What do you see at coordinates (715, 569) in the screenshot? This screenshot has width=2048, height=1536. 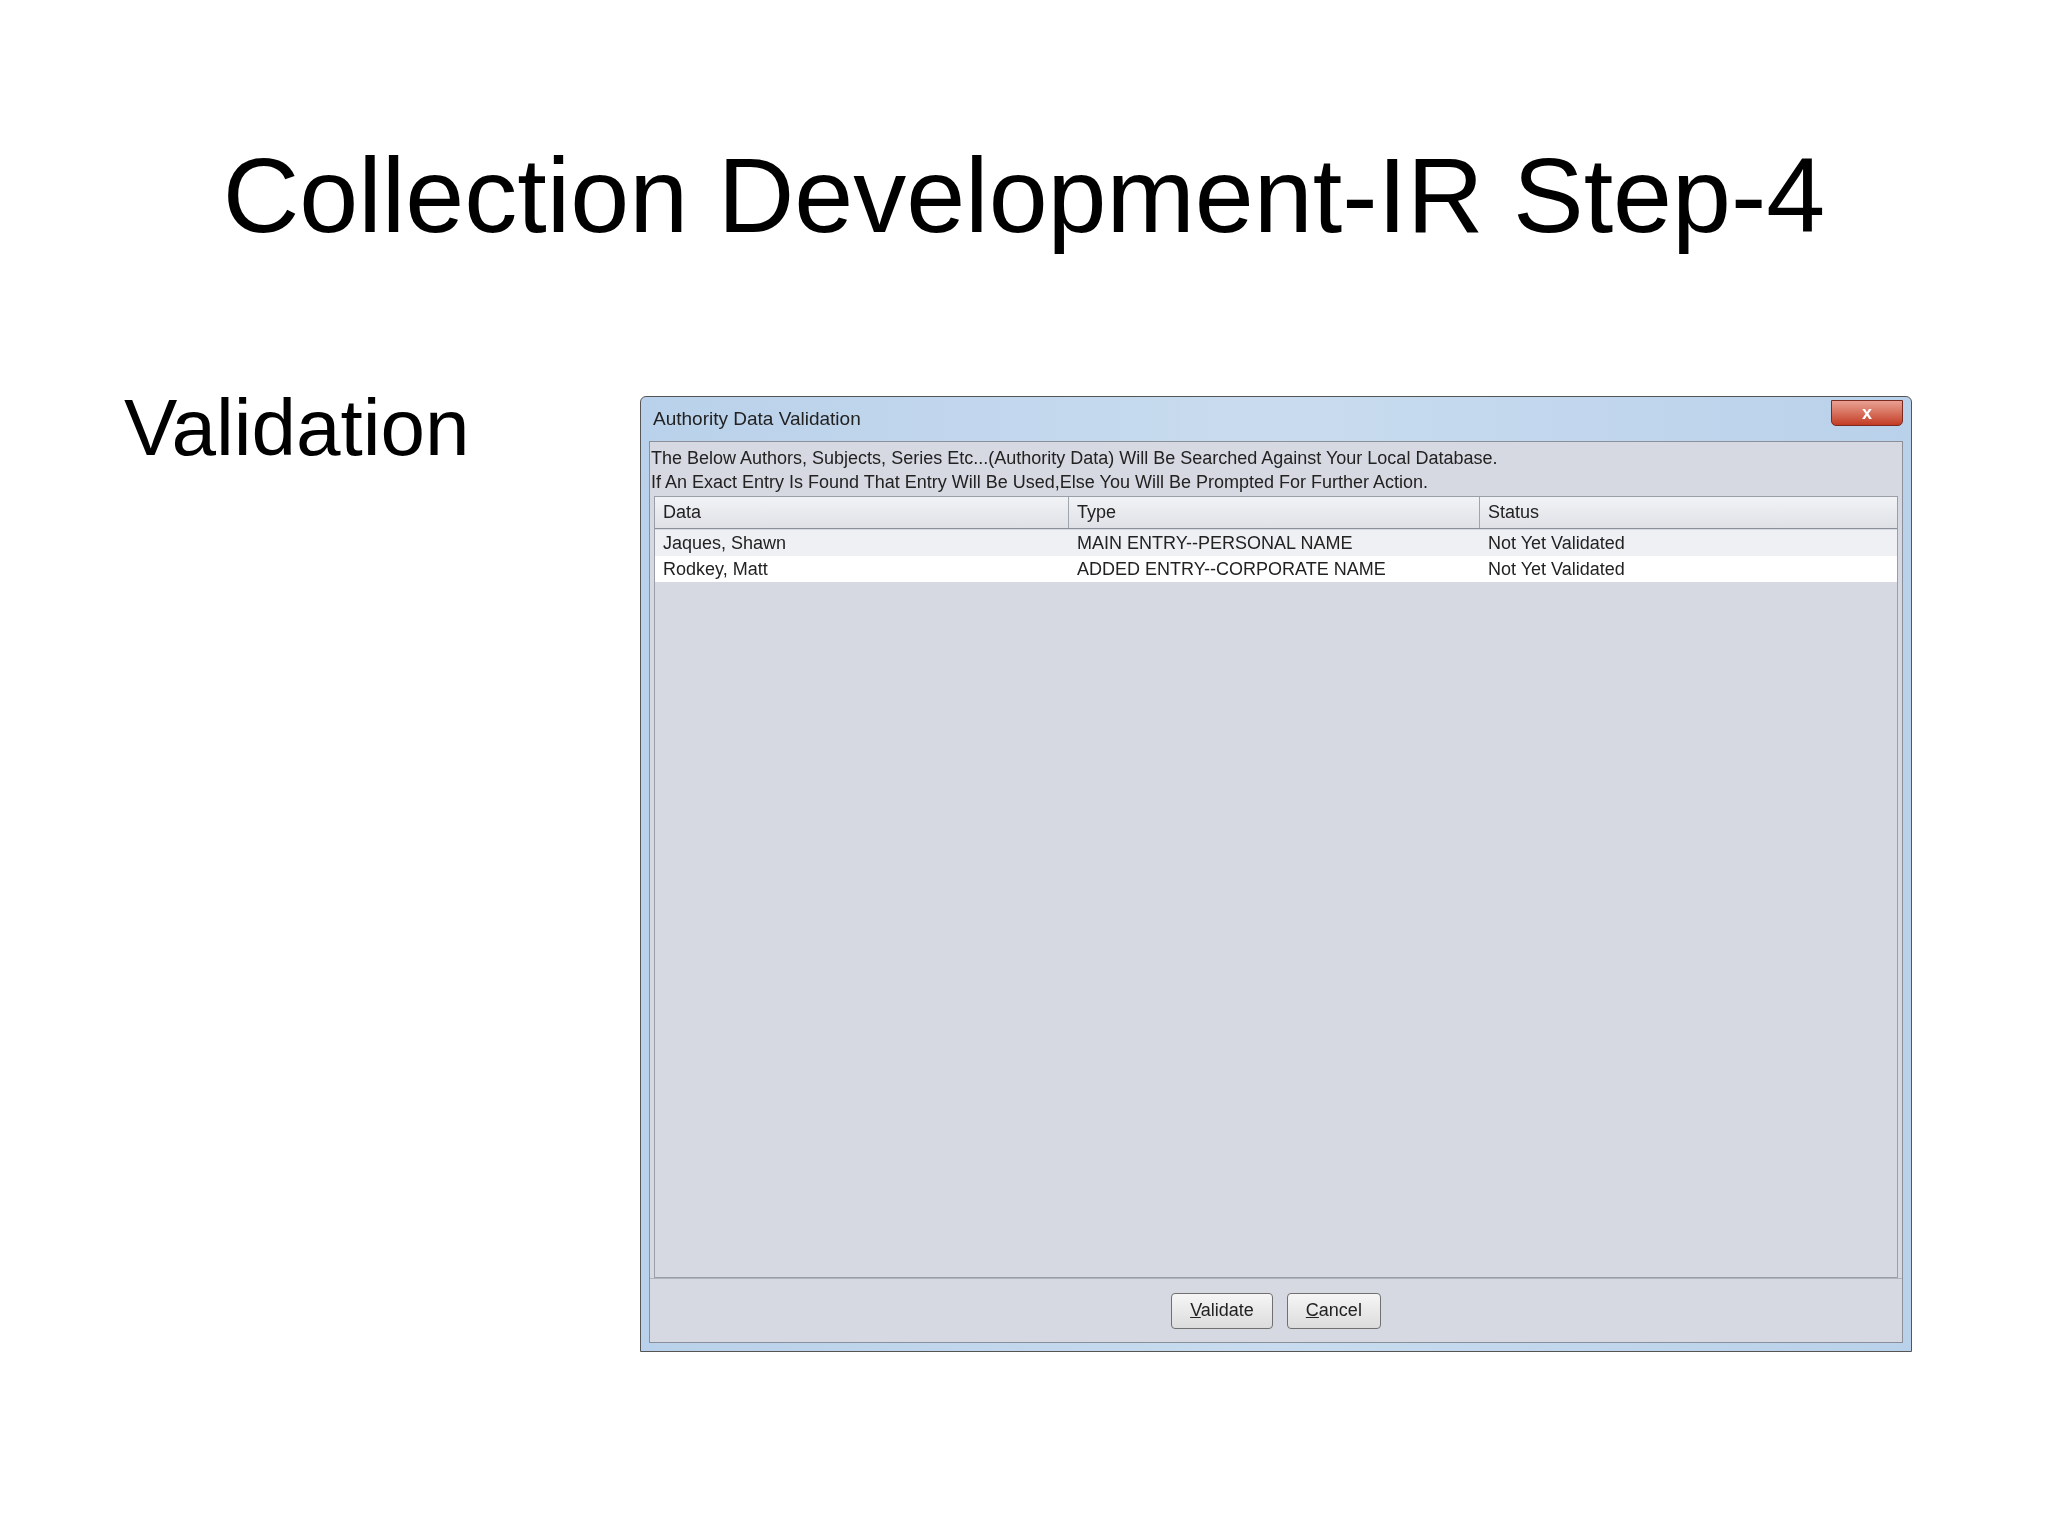 I see `table-cell-text: Rodkey, Matt` at bounding box center [715, 569].